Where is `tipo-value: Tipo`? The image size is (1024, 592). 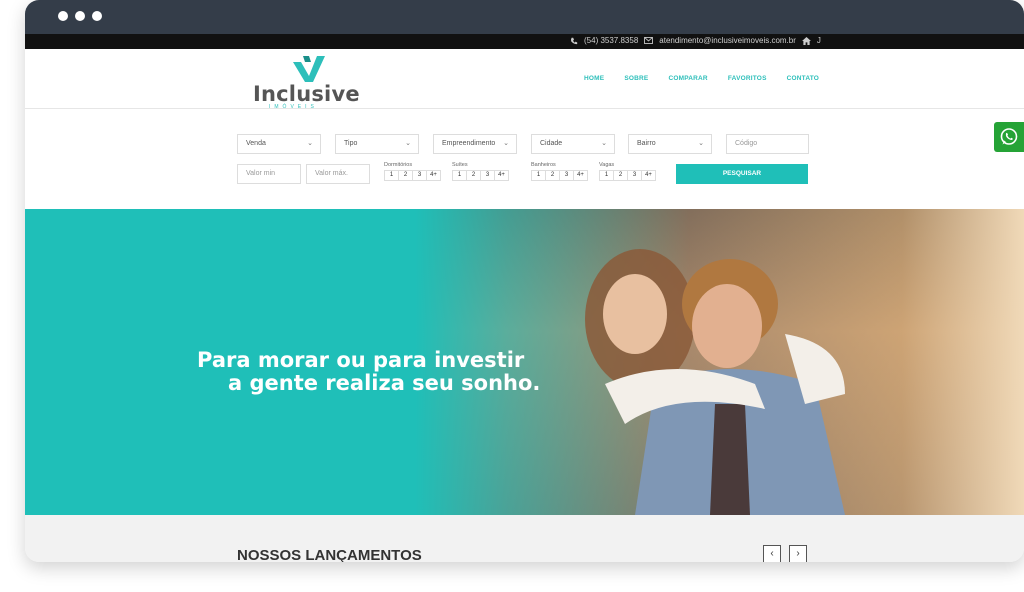
tipo-value: Tipo is located at coordinates (351, 143).